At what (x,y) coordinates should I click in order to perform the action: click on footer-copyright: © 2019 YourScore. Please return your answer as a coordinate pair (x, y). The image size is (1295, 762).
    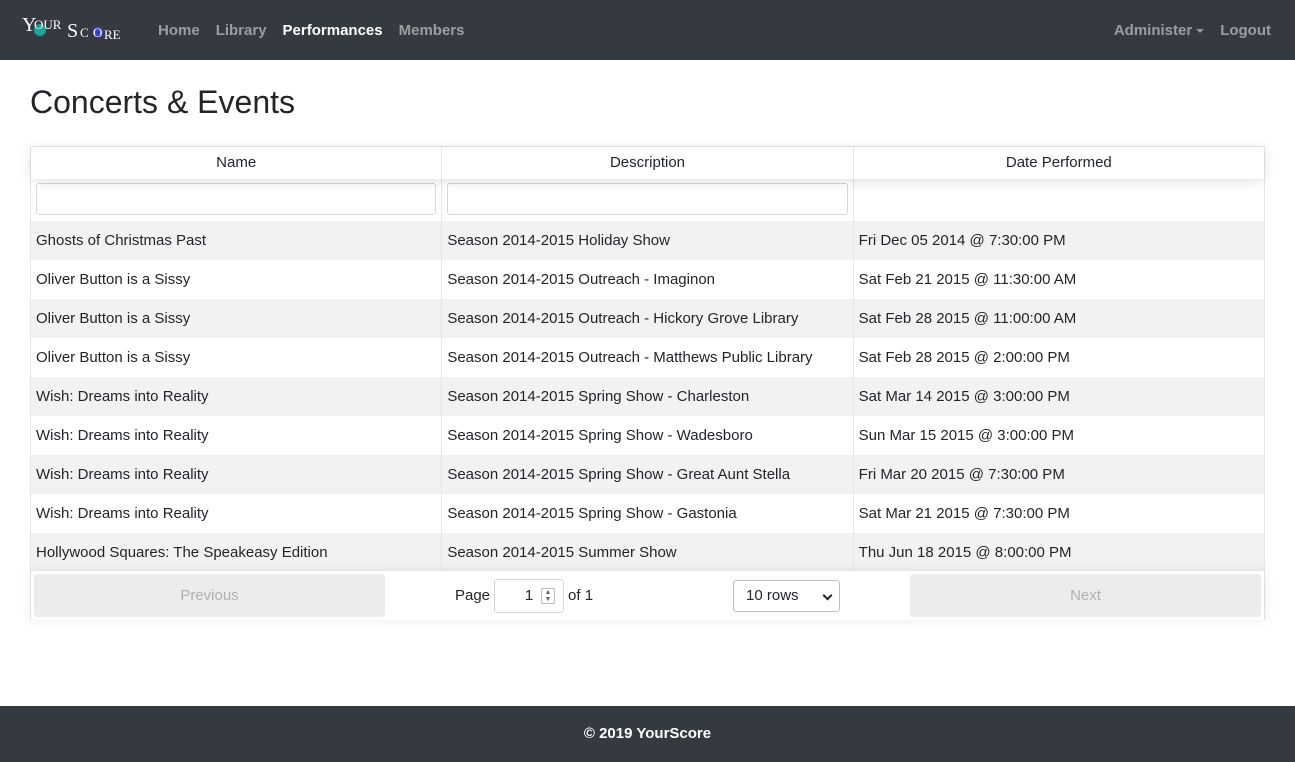
    Looking at the image, I should click on (647, 733).